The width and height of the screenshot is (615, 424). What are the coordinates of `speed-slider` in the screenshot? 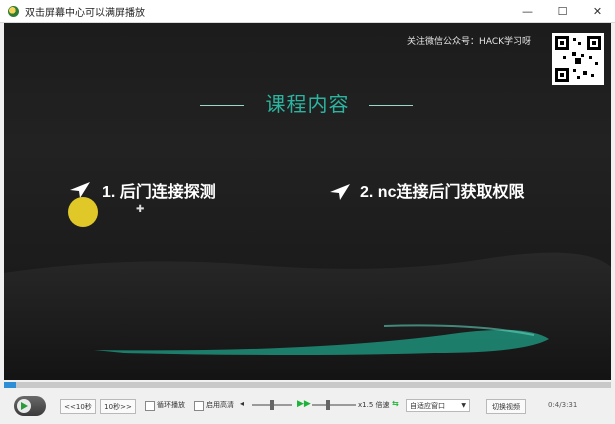 It's located at (334, 405).